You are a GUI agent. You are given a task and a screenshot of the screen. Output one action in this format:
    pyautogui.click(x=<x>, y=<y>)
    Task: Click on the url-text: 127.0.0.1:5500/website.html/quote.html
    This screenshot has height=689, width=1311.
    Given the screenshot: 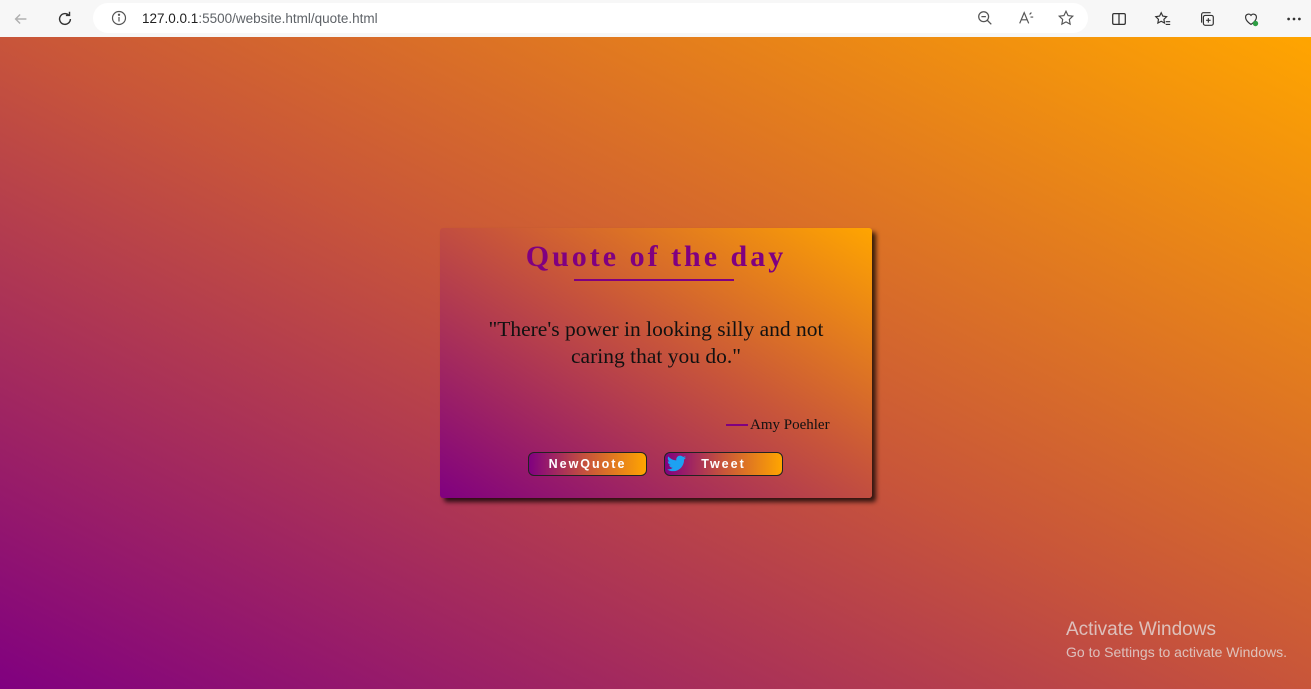 What is the action you would take?
    pyautogui.click(x=260, y=18)
    